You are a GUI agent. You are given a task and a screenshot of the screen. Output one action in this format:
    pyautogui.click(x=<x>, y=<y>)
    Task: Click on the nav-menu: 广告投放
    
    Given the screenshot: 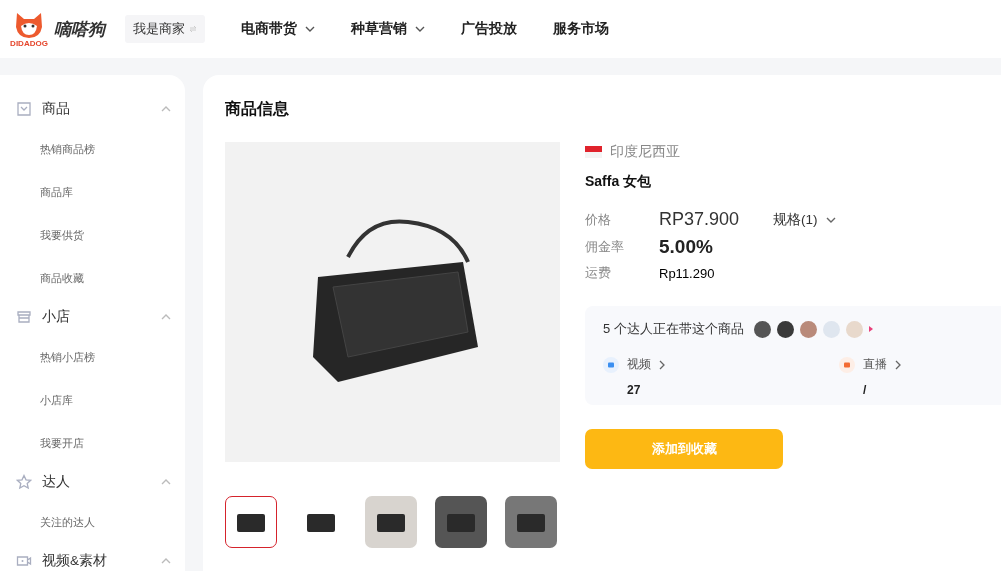 What is the action you would take?
    pyautogui.click(x=489, y=29)
    